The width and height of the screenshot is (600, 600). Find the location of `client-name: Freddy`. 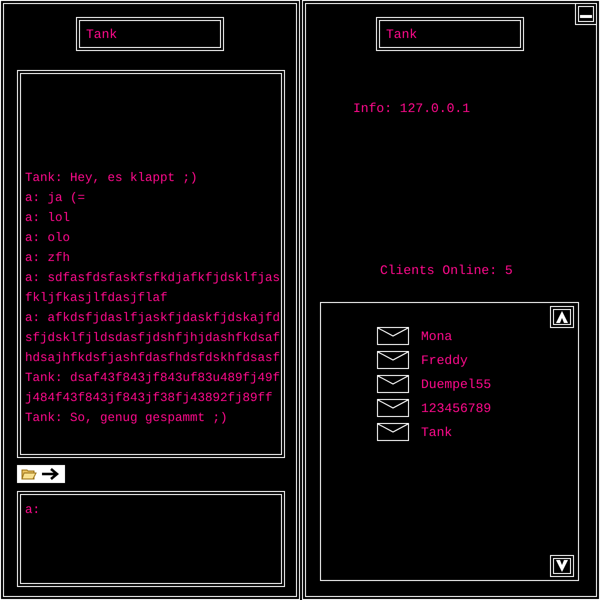

client-name: Freddy is located at coordinates (444, 360).